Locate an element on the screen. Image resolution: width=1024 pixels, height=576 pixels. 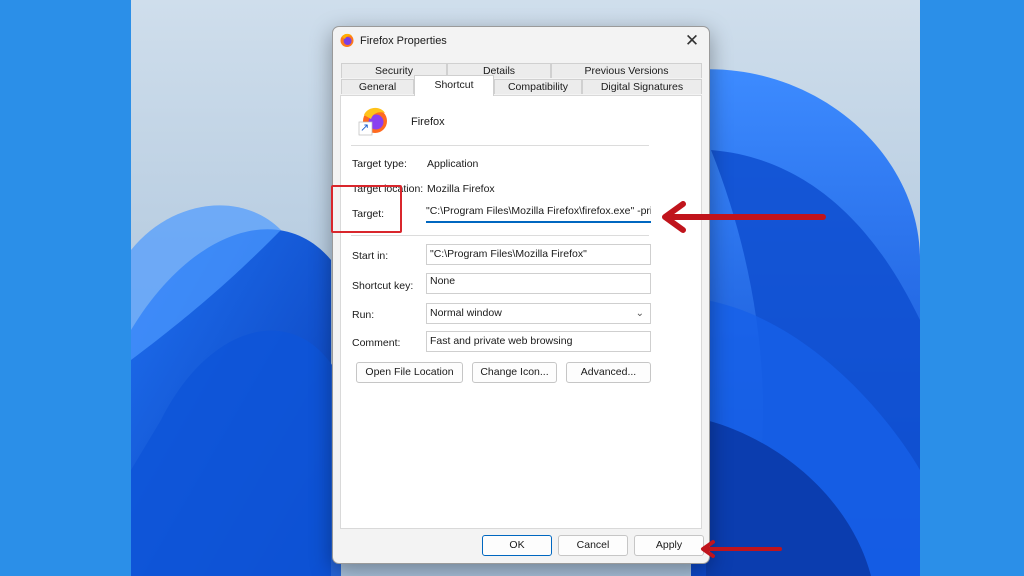
shortcut-name: Firefox is located at coordinates (428, 122).